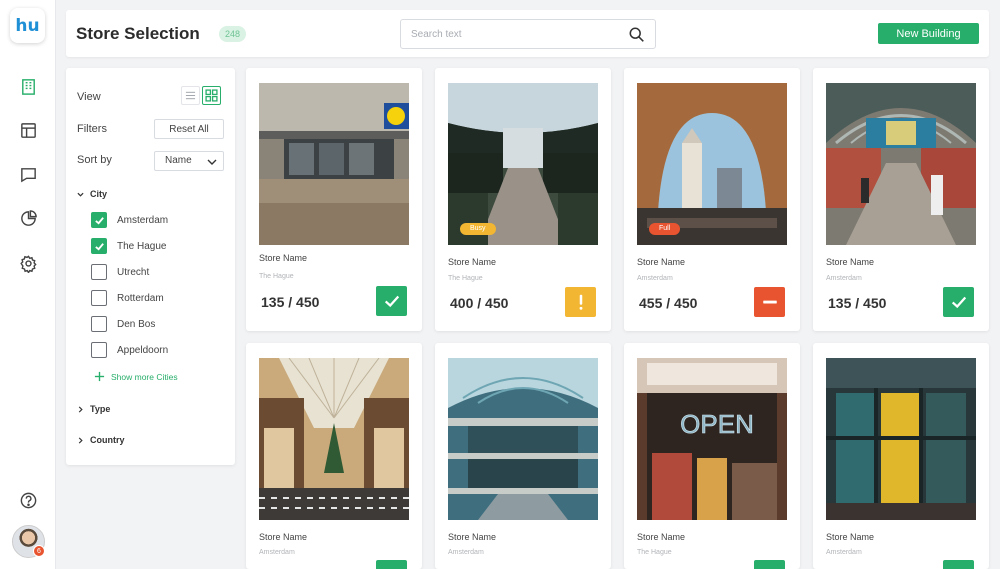 The width and height of the screenshot is (1000, 569). I want to click on city-label: Utrecht, so click(133, 272).